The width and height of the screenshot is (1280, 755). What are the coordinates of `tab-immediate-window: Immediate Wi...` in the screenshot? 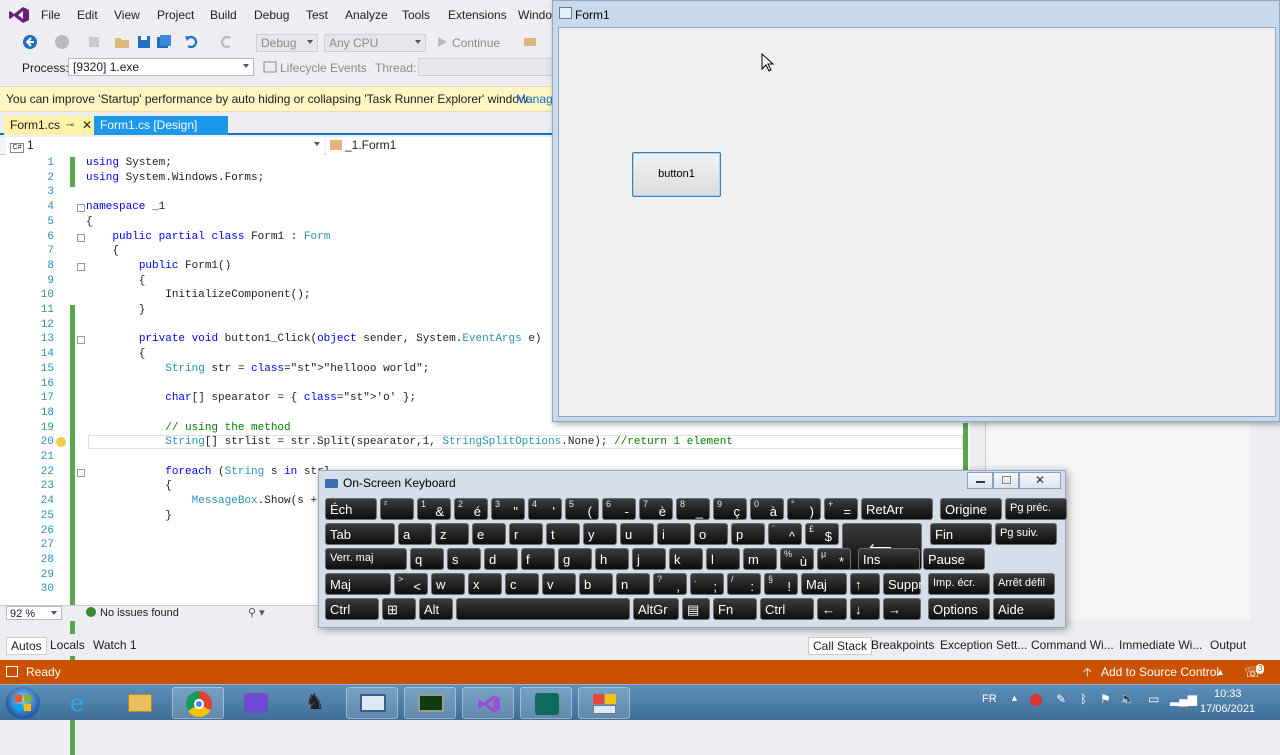 It's located at (1160, 645).